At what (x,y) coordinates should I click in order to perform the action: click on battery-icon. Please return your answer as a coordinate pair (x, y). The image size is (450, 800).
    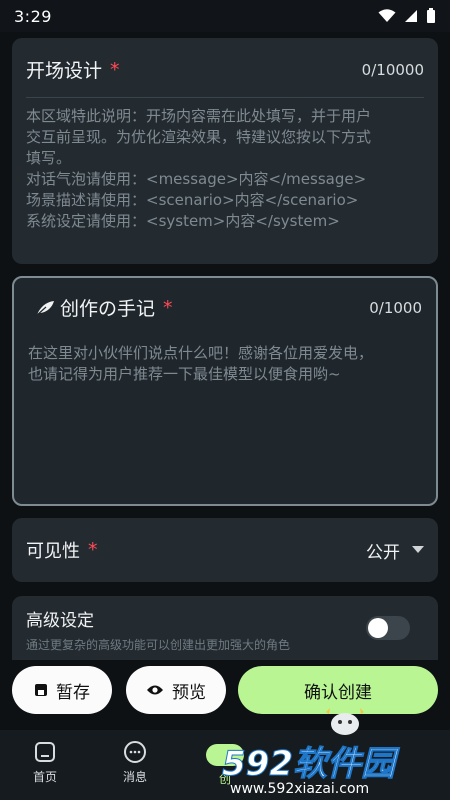
    Looking at the image, I should click on (431, 15).